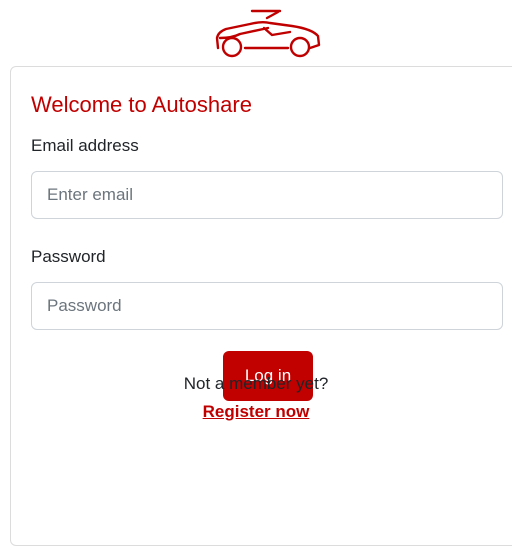  Describe the element at coordinates (85, 145) in the screenshot. I see `email-label: Email address` at that location.